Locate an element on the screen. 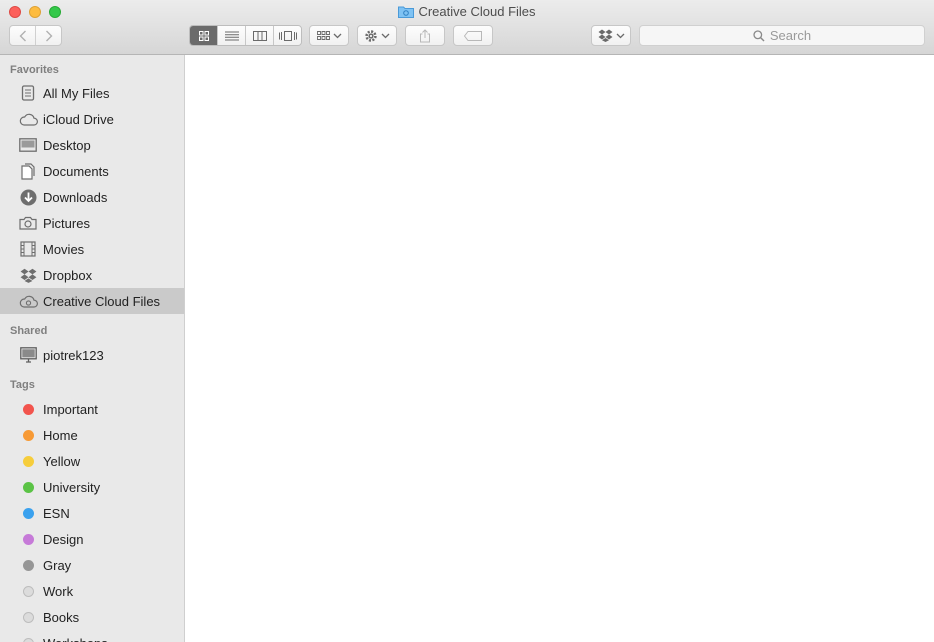  sidebar-item-icloud-drive: iCloud Drive is located at coordinates (92, 119).